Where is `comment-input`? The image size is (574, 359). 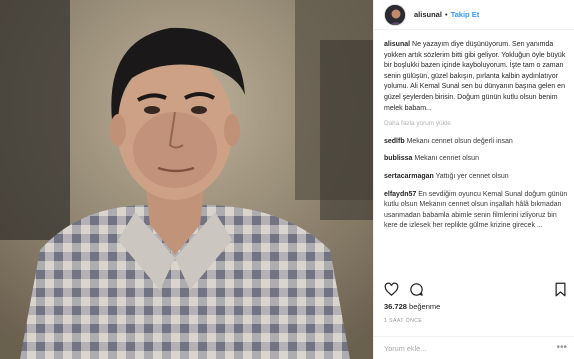 comment-input is located at coordinates (464, 348).